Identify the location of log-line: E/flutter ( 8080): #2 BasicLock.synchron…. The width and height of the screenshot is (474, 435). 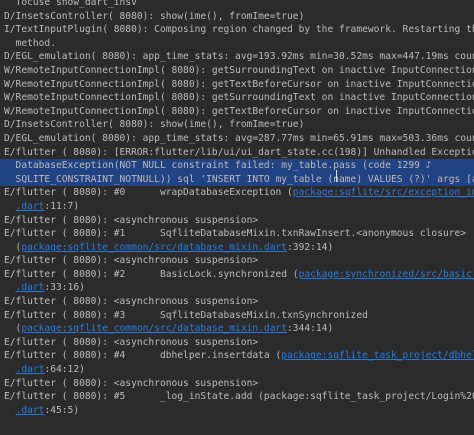
(237, 275).